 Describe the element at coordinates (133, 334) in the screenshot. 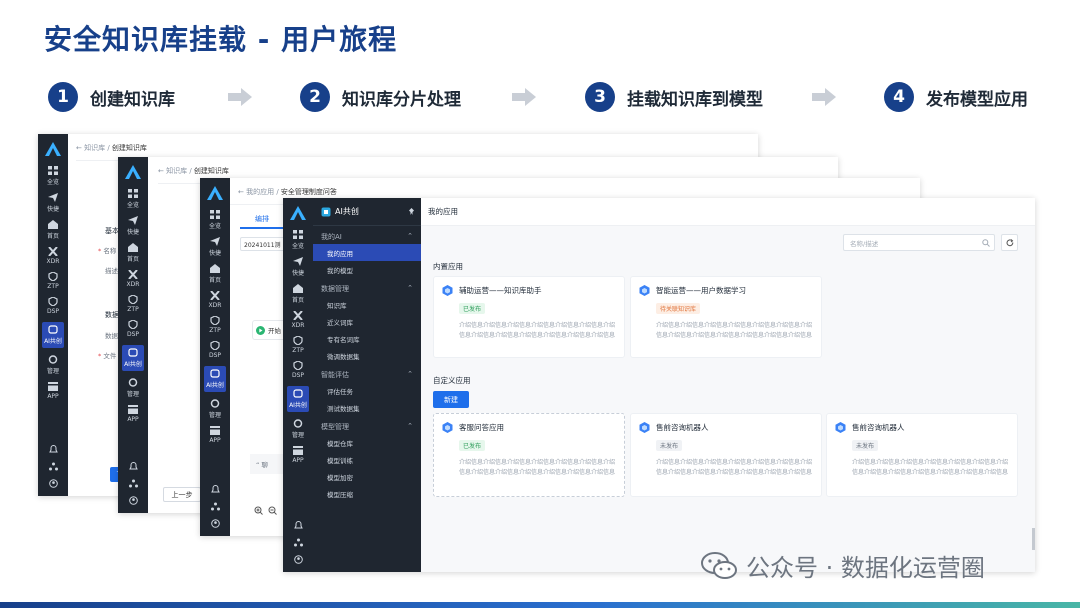

I see `nav-label: DSP` at that location.